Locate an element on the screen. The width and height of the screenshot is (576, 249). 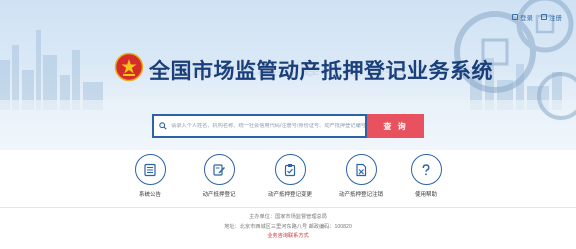
footer-address: 地址：北京市西城区三里河东路八号 邮政编码：100820 is located at coordinates (288, 226).